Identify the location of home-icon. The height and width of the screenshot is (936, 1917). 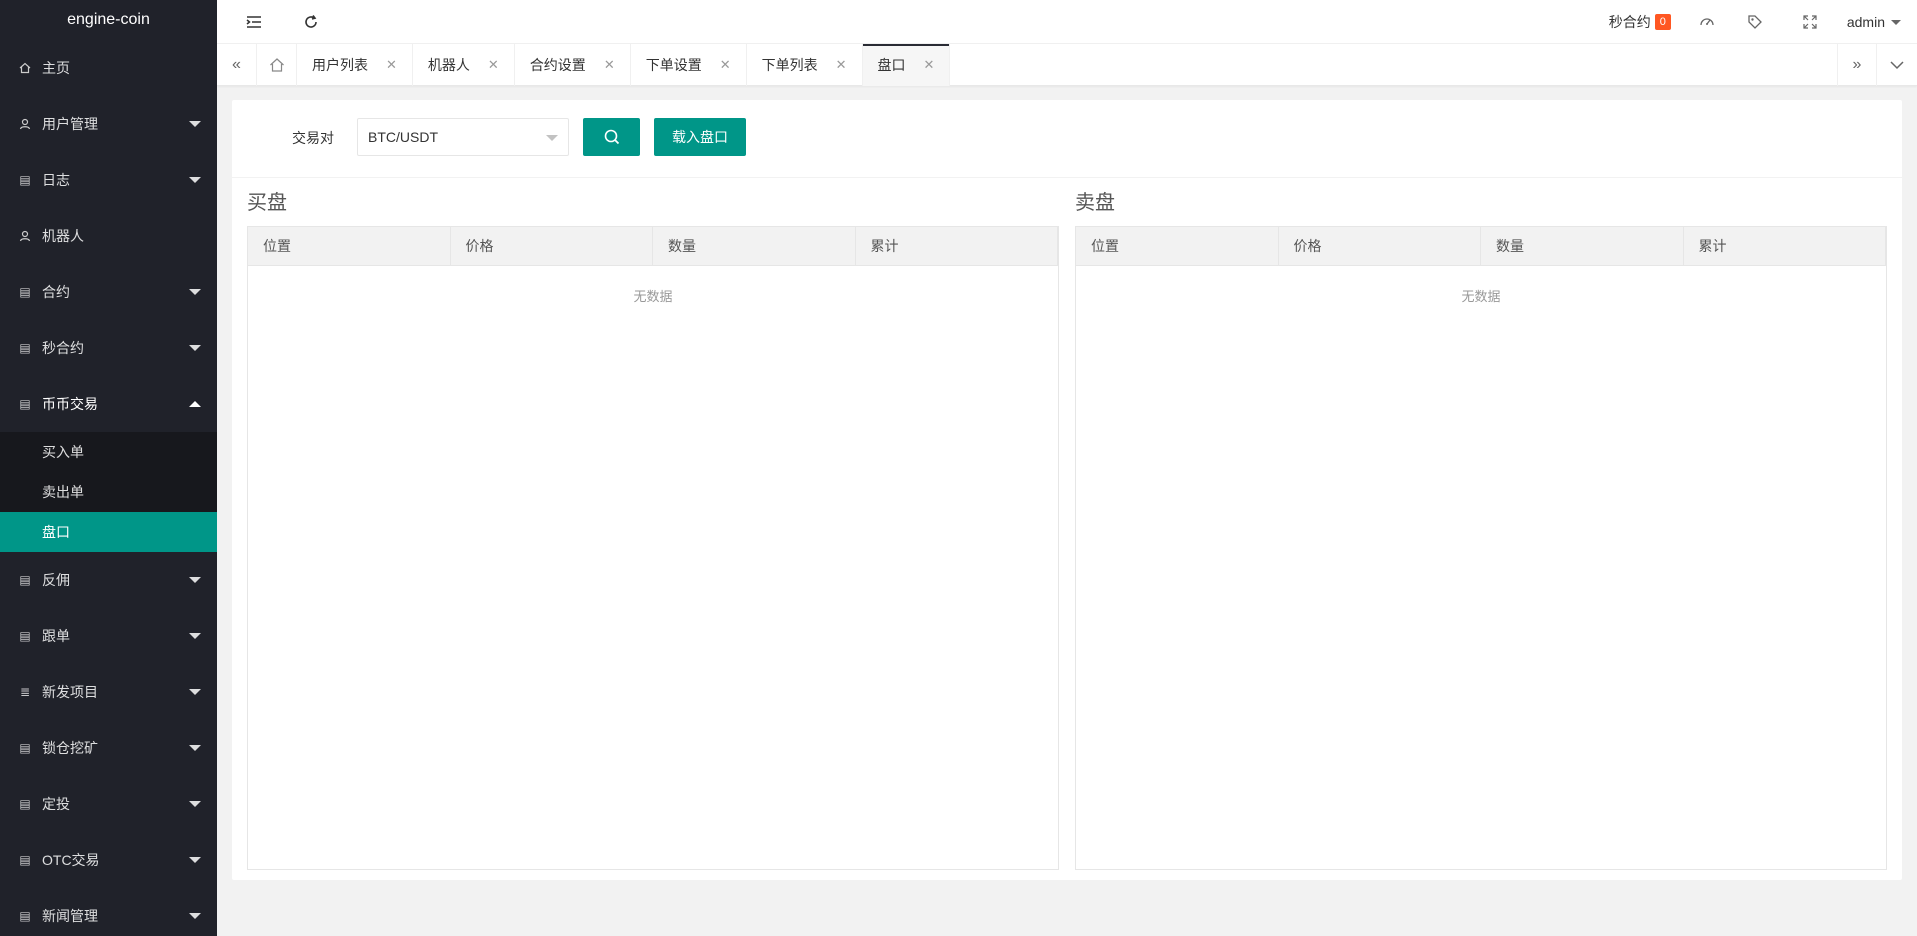
(276, 65).